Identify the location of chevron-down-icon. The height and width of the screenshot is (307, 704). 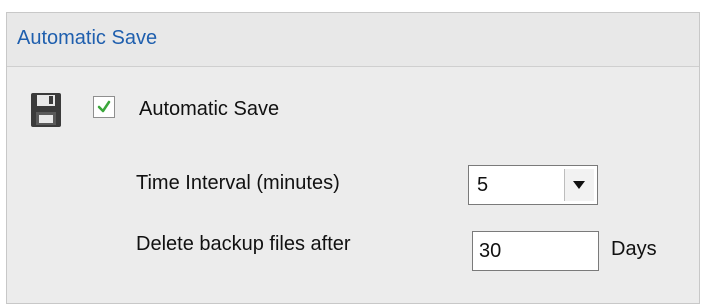
(579, 185).